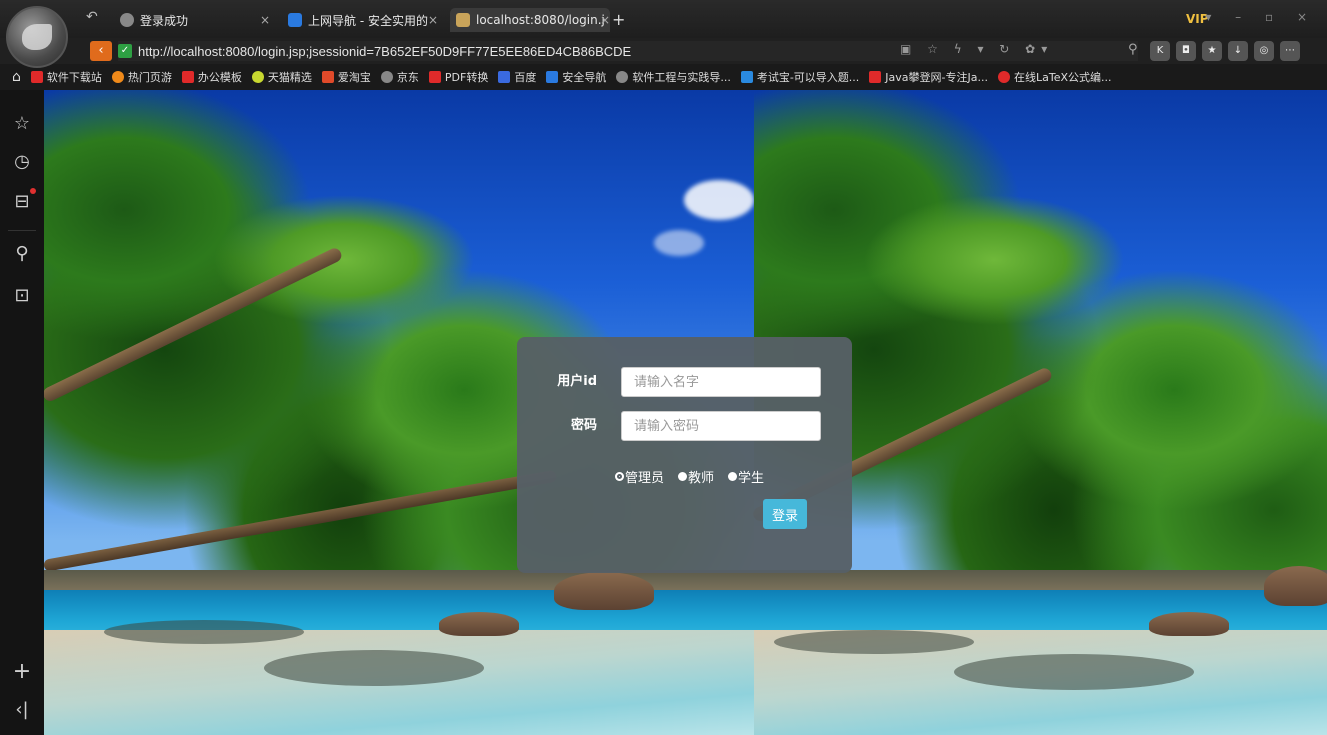  I want to click on tab-navigation: 上网导航 - 安全实用的 ×, so click(363, 20).